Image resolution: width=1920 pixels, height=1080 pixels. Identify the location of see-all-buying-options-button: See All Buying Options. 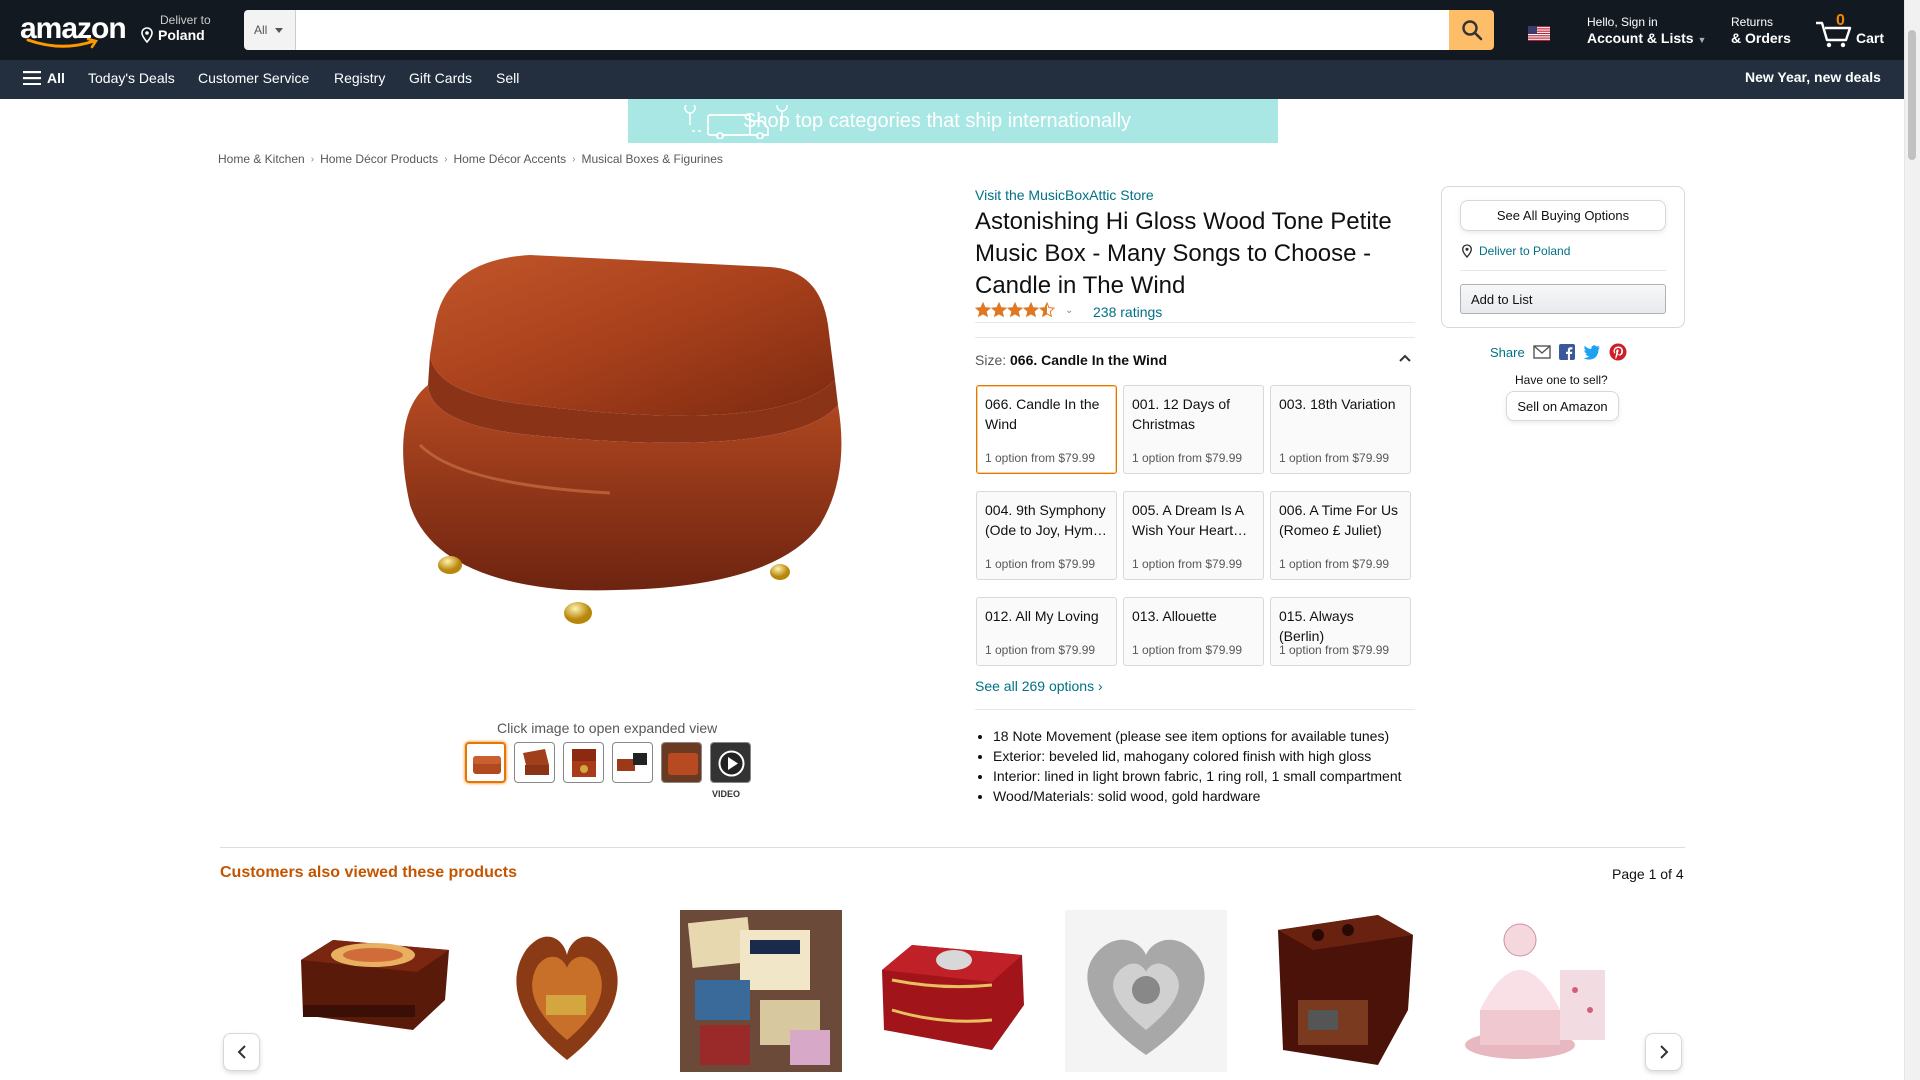
(1563, 215).